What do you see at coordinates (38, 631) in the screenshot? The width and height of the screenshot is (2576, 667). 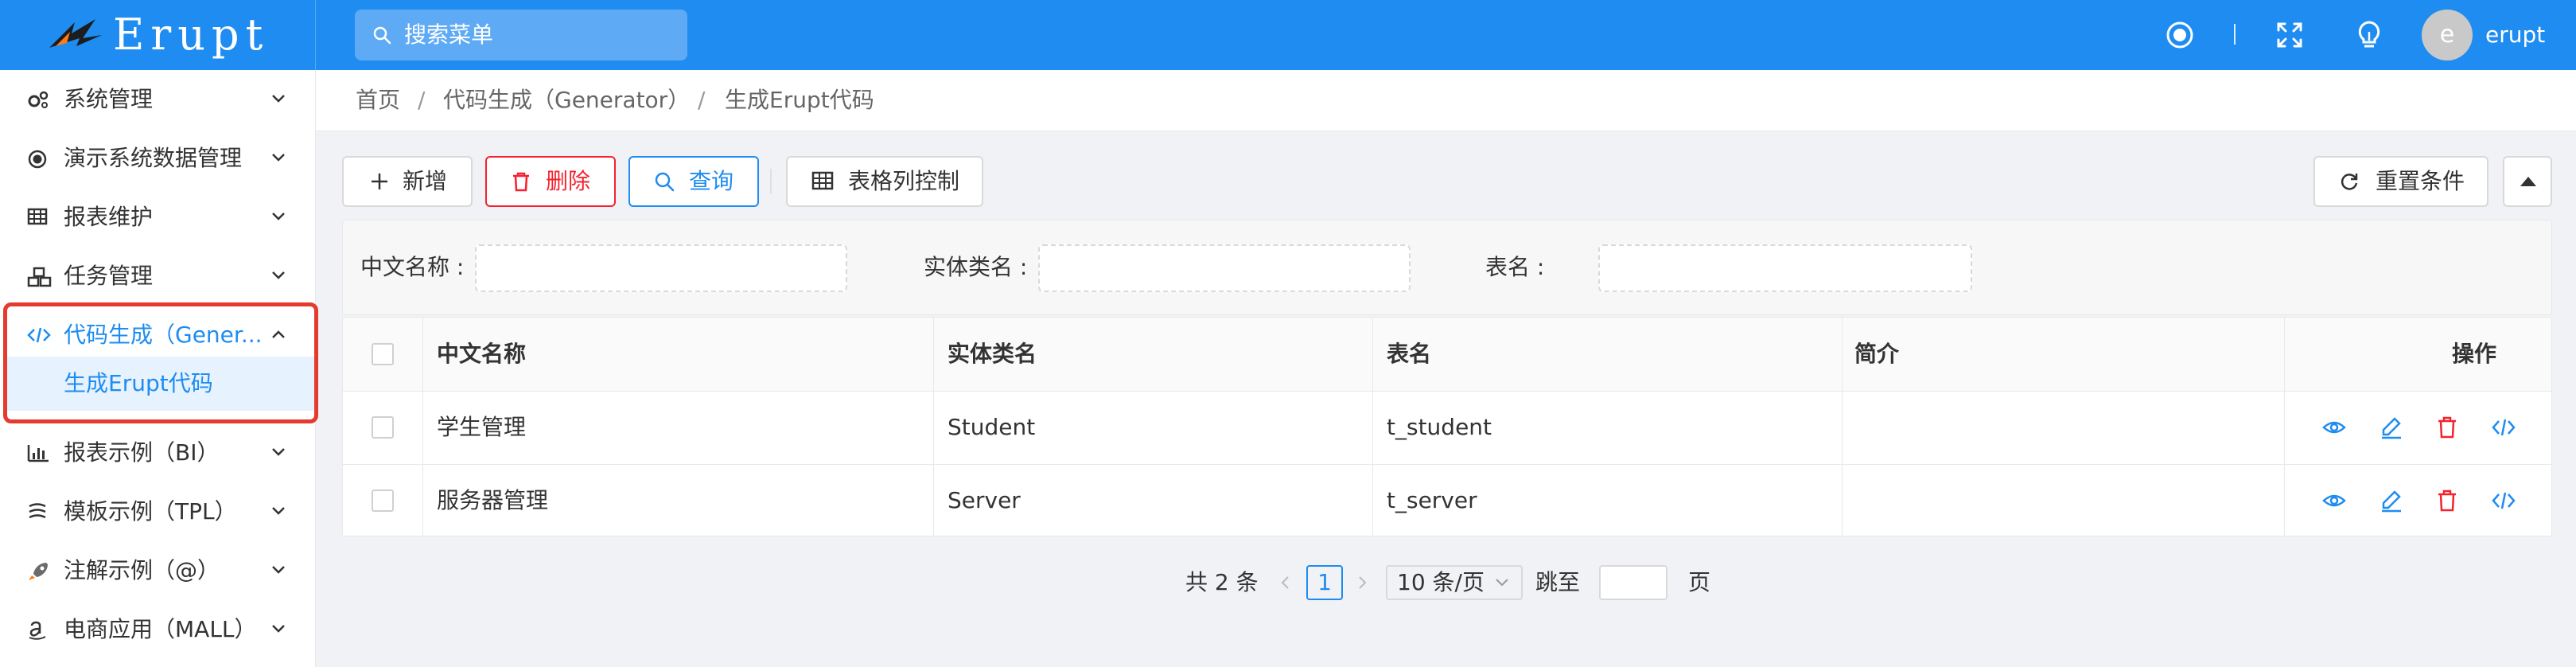 I see `amazon-icon` at bounding box center [38, 631].